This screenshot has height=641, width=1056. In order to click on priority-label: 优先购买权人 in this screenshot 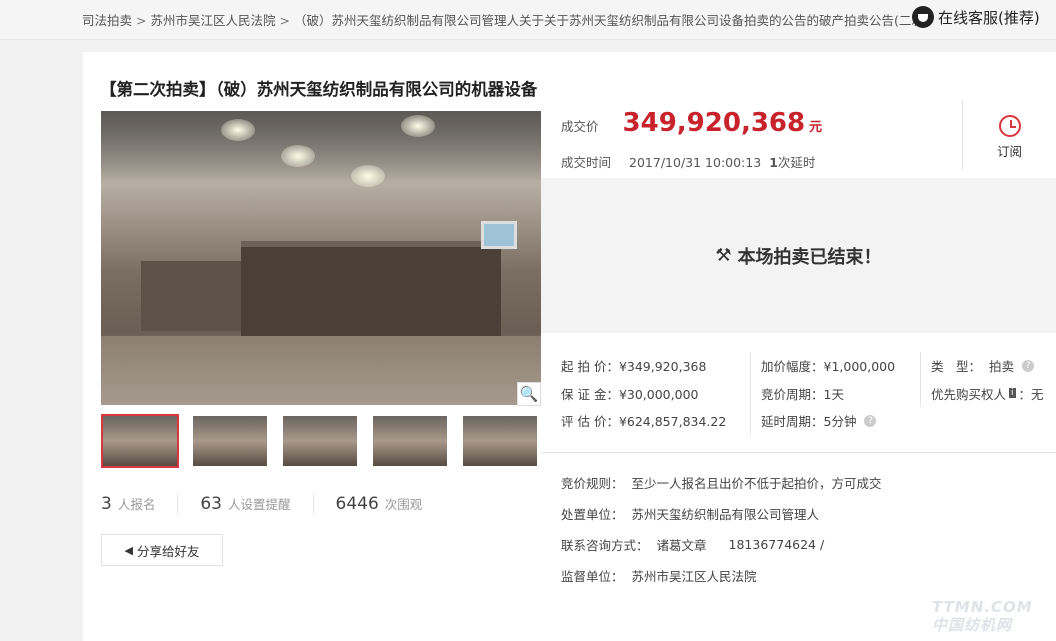, I will do `click(969, 394)`.